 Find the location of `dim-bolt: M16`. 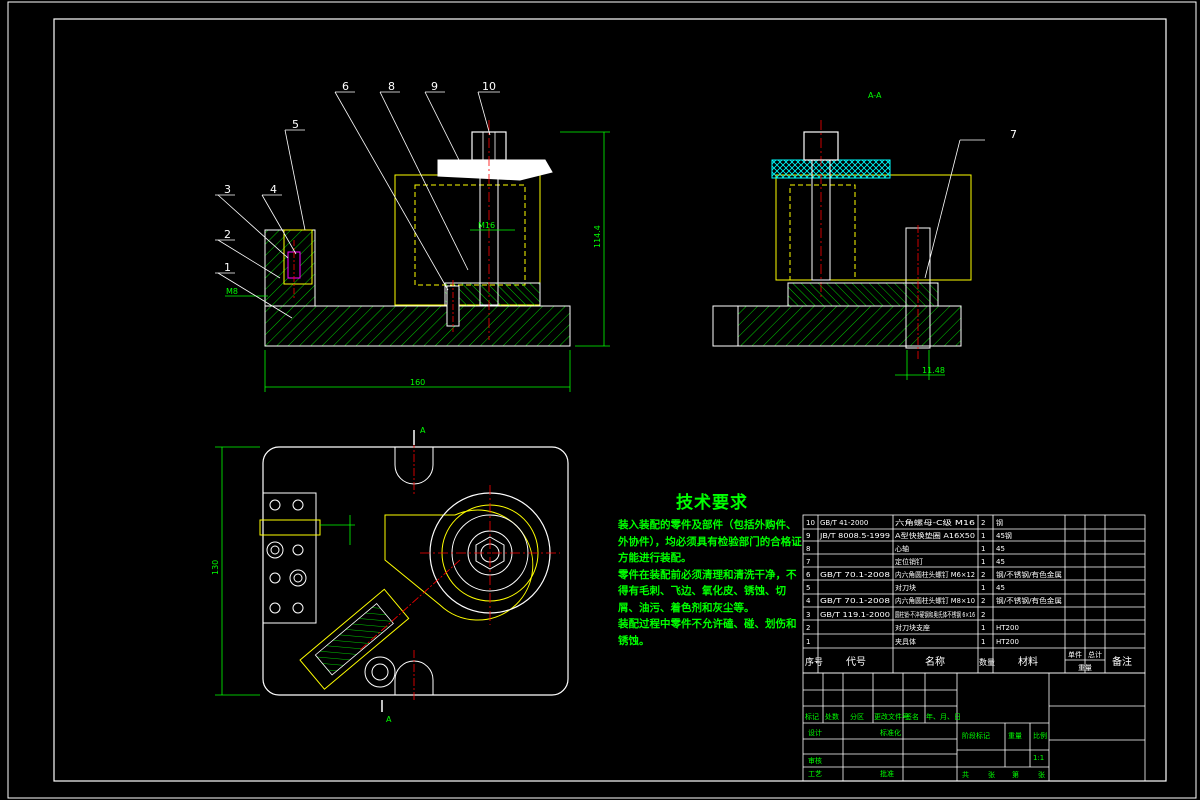

dim-bolt: M16 is located at coordinates (486, 225).